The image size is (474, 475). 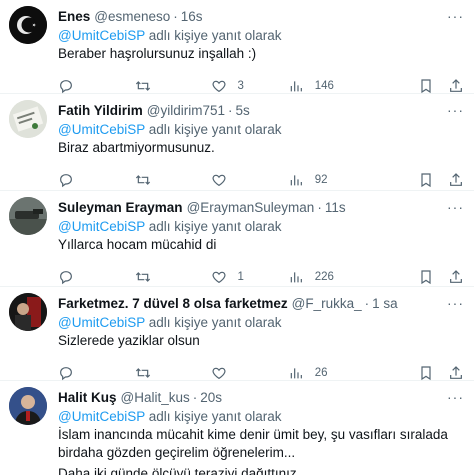 I want to click on tweet-text: Beraber haşrolursunuz inşallah :), so click(x=157, y=53).